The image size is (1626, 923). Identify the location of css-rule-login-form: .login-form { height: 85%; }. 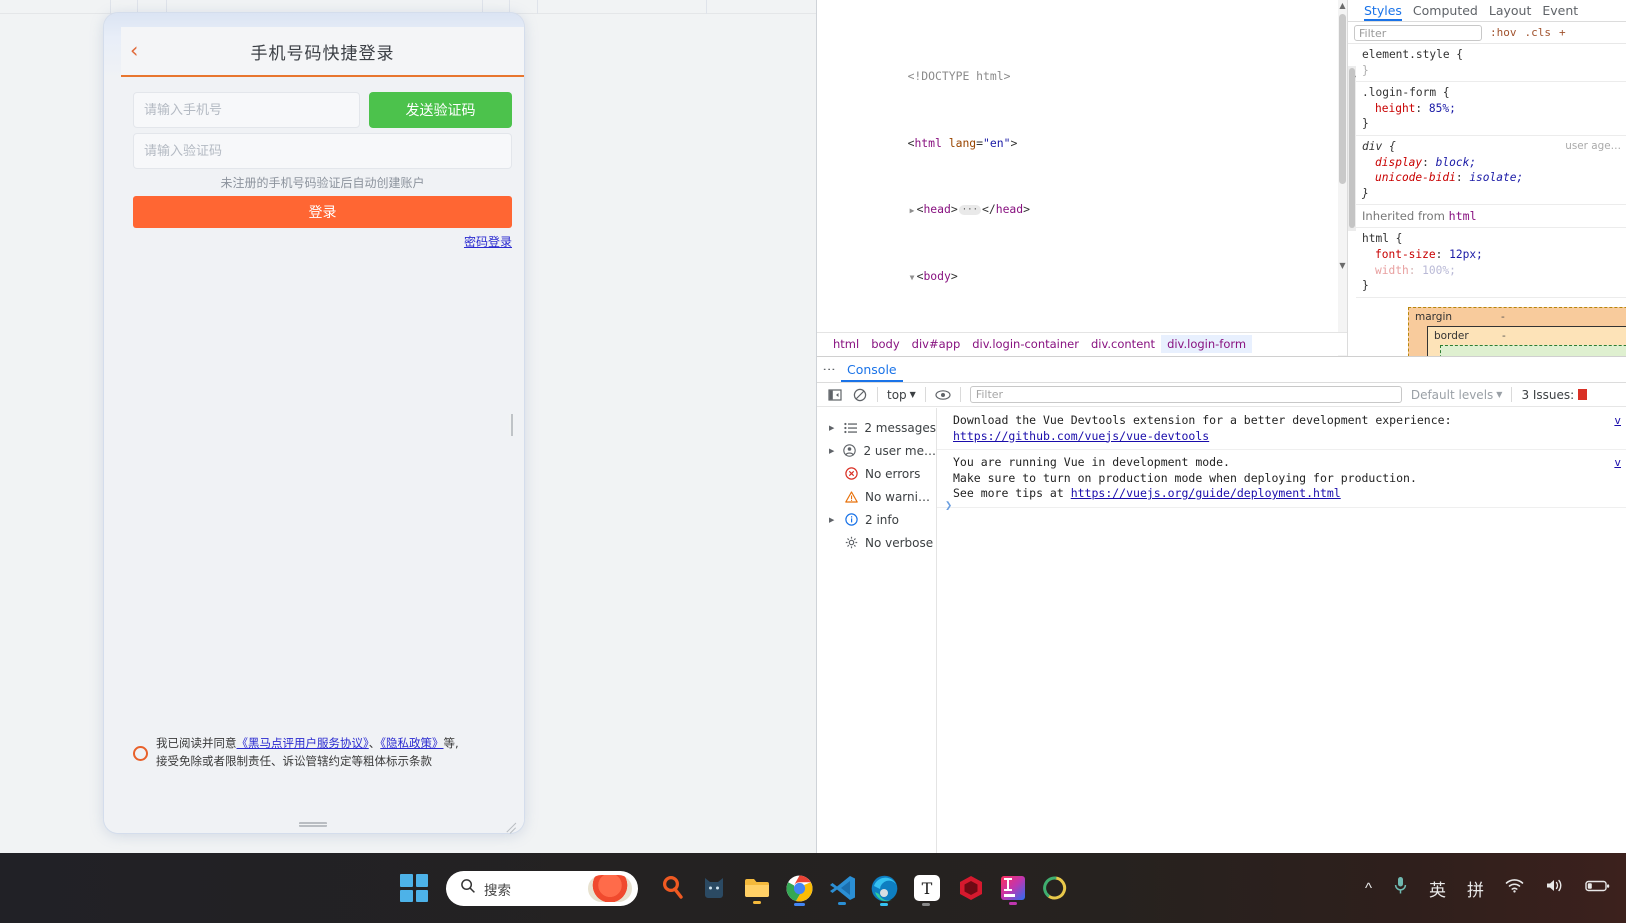
(1491, 109).